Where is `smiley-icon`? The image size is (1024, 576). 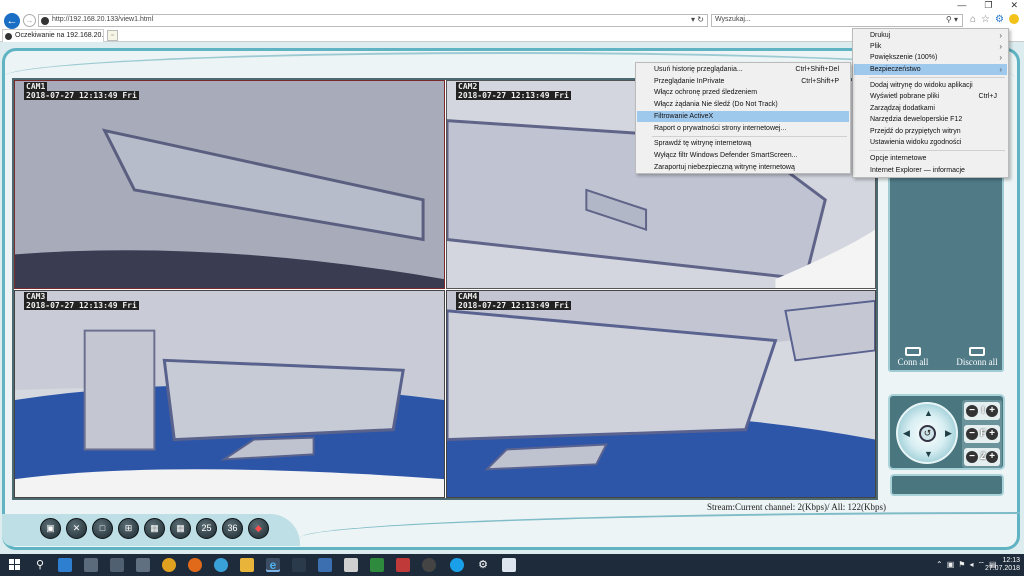
smiley-icon is located at coordinates (1013, 19).